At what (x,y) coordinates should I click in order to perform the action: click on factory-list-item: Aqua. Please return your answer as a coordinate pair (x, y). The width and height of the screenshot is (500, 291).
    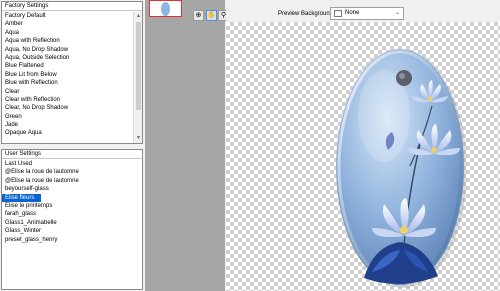
    Looking at the image, I should click on (67, 33).